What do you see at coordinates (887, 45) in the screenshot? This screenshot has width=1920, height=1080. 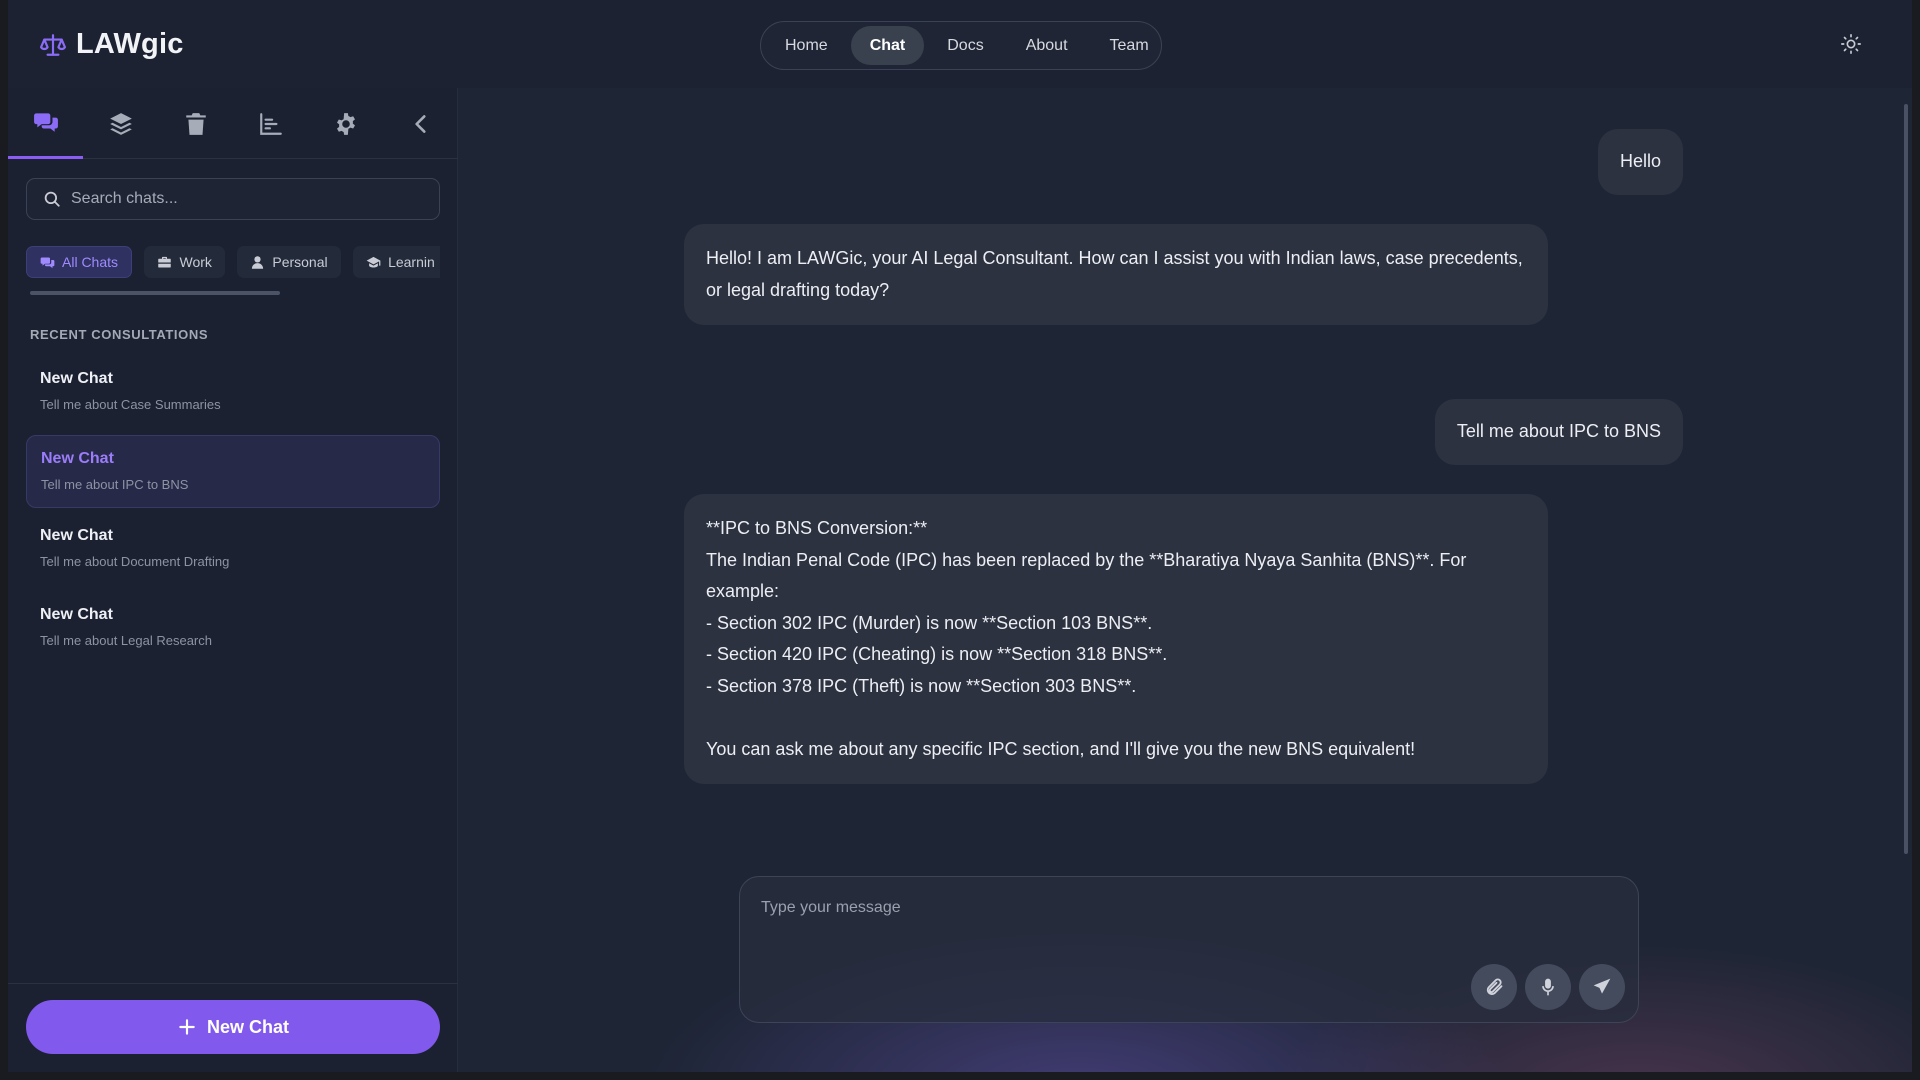 I see `nav-chat: Chat` at bounding box center [887, 45].